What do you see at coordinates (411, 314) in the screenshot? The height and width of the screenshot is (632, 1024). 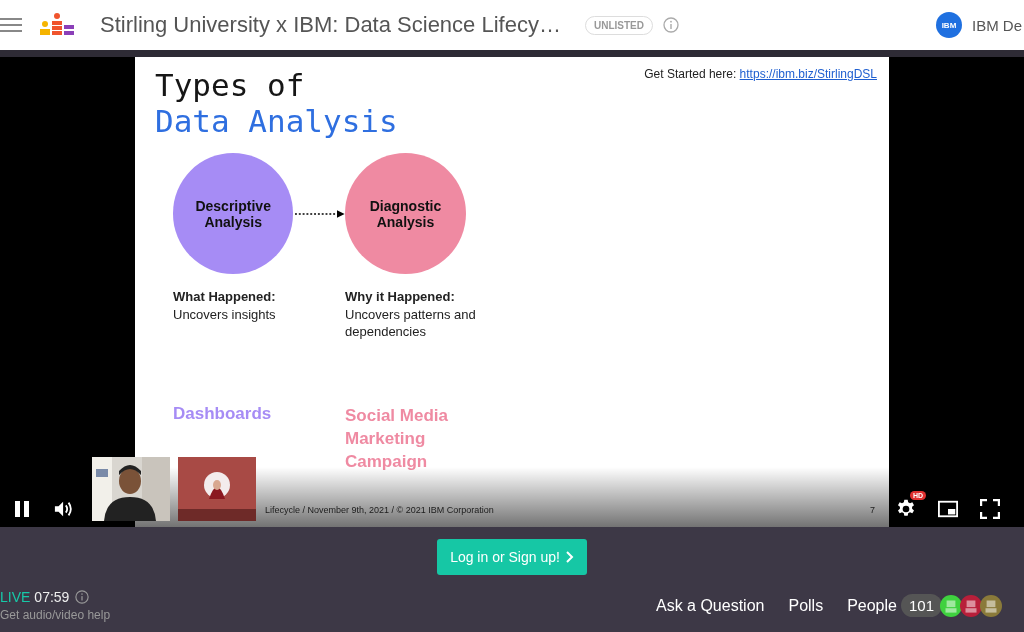 I see `stage-description: Why it Happened: Uncovers patterns and dependencies` at bounding box center [411, 314].